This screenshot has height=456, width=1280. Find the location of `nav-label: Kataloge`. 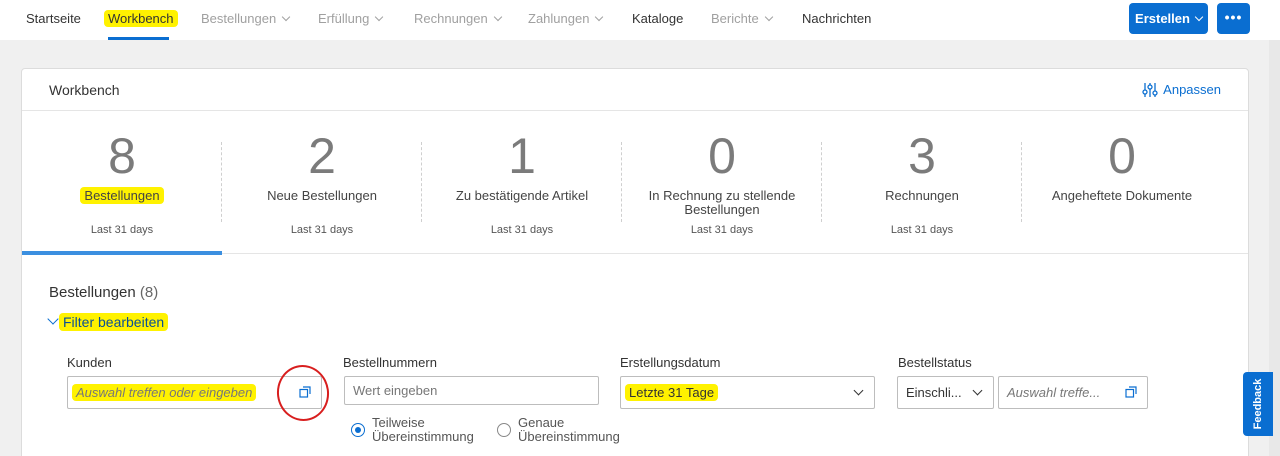

nav-label: Kataloge is located at coordinates (658, 18).